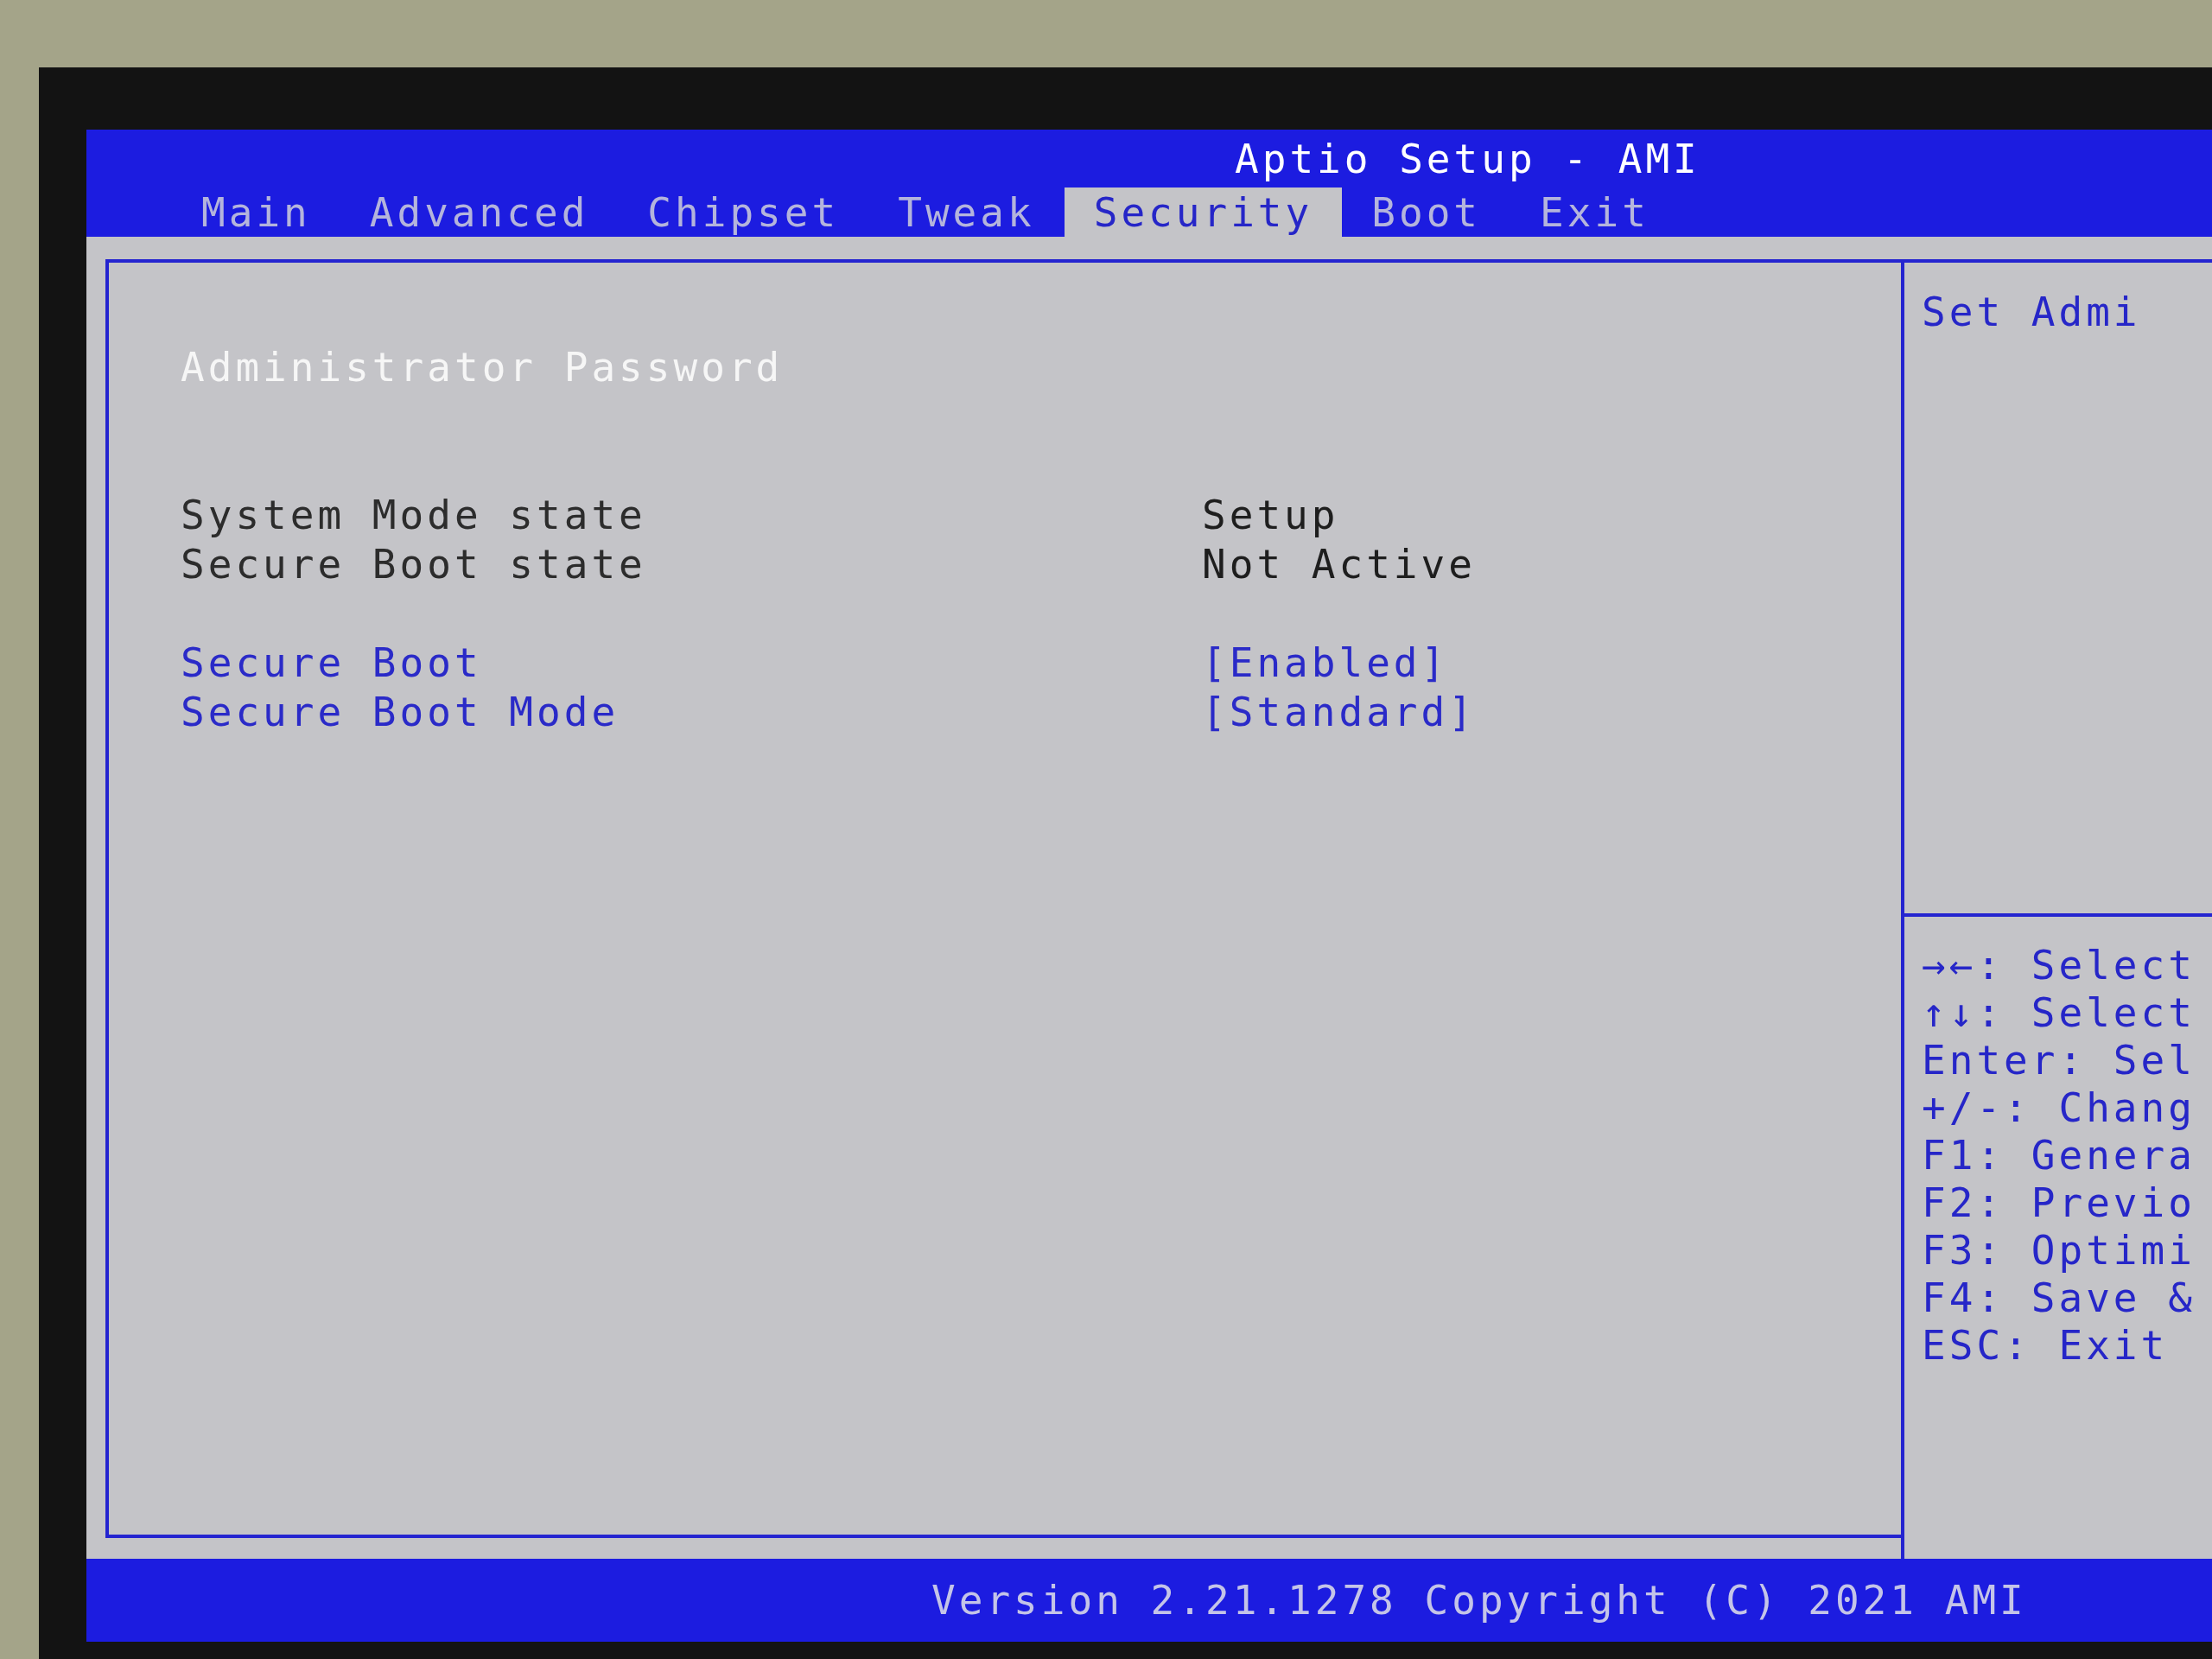 This screenshot has width=2212, height=1659. I want to click on menu-tab: Security, so click(1203, 212).